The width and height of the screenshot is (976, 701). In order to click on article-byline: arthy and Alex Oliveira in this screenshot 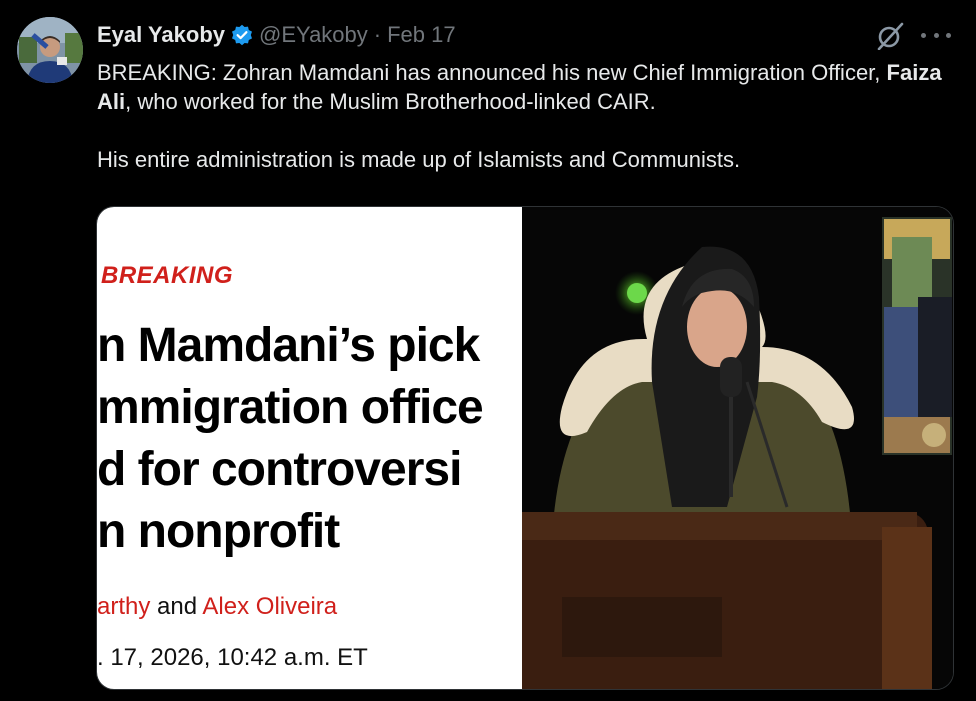, I will do `click(217, 607)`.